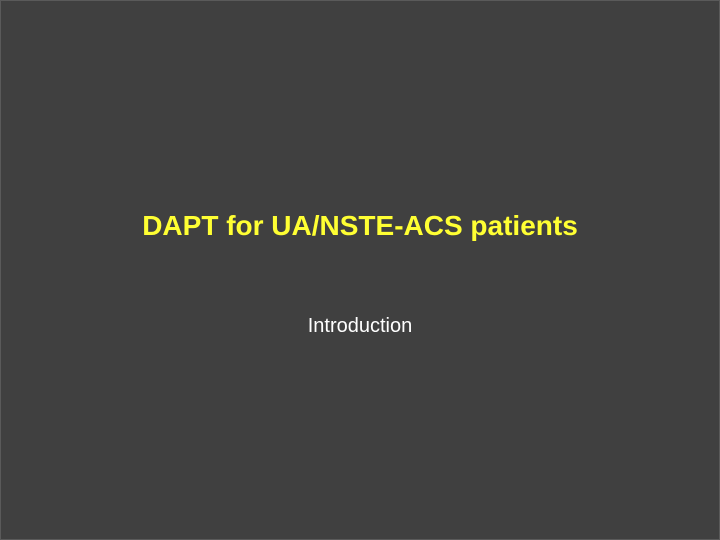 The image size is (720, 540). What do you see at coordinates (360, 225) in the screenshot?
I see `slide-title: DAPT for UA/NSTE-ACS patients` at bounding box center [360, 225].